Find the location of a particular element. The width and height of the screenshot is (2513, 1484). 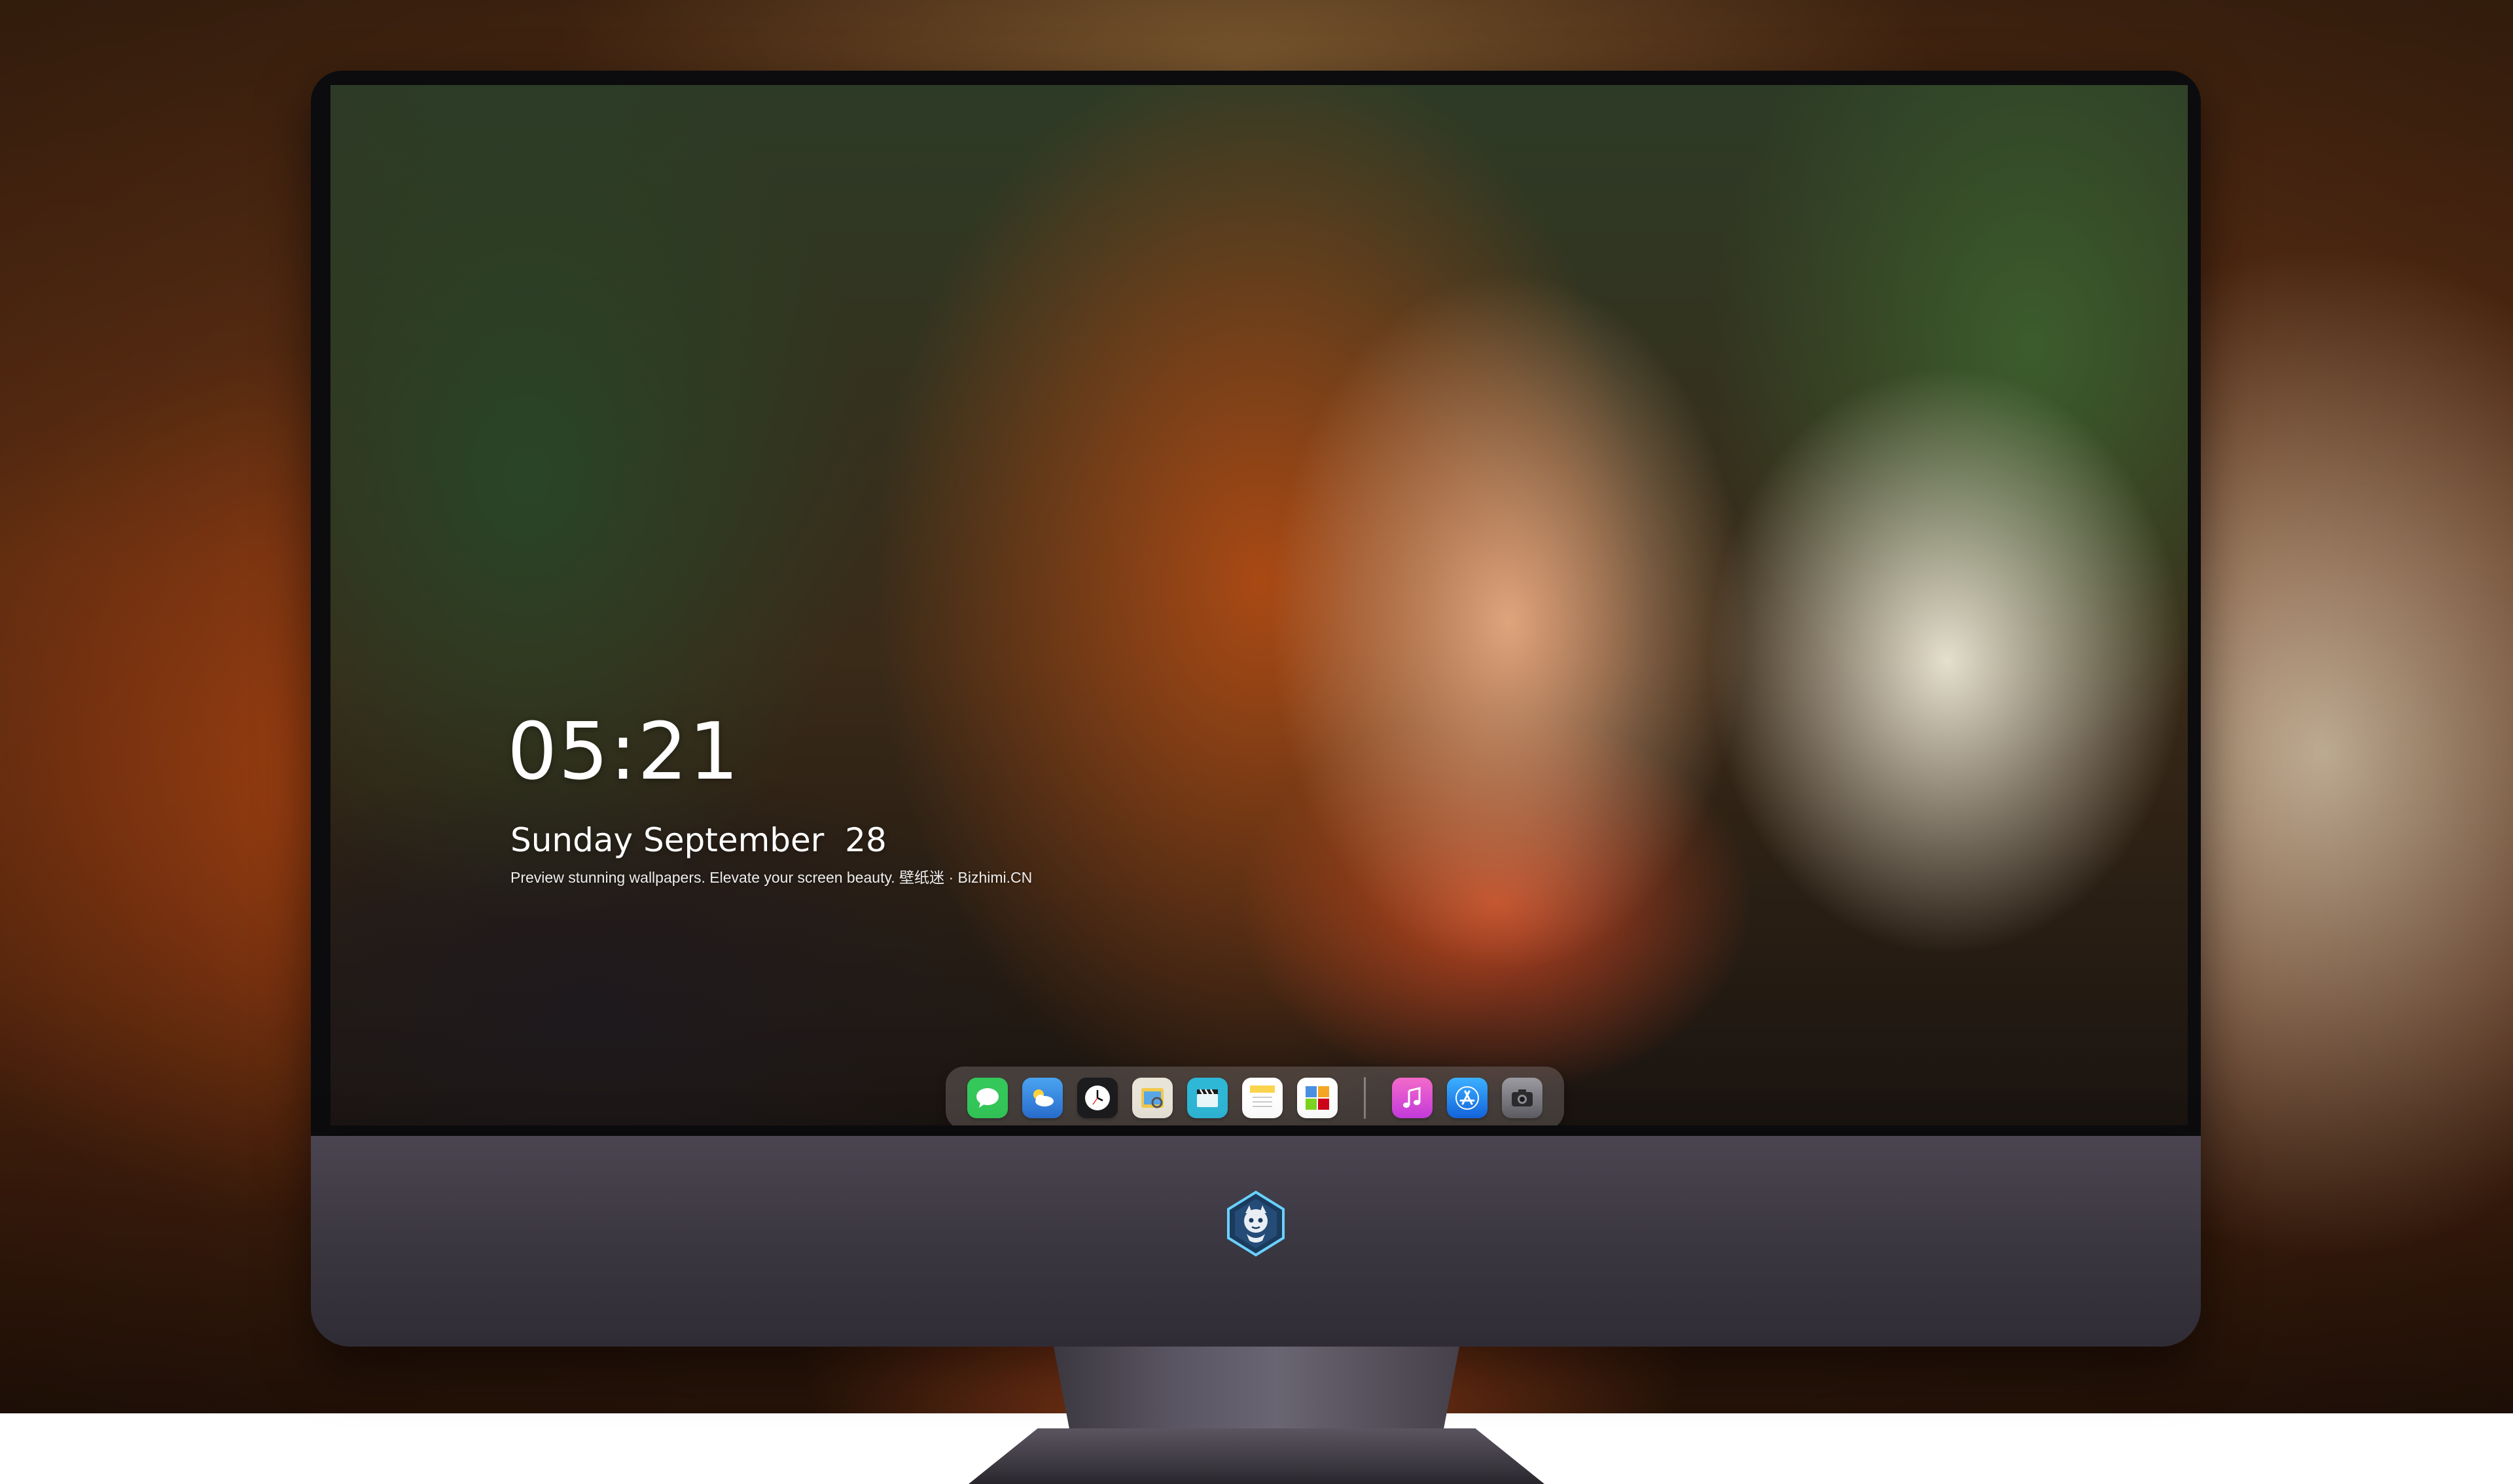

preview-icon is located at coordinates (1152, 1098).